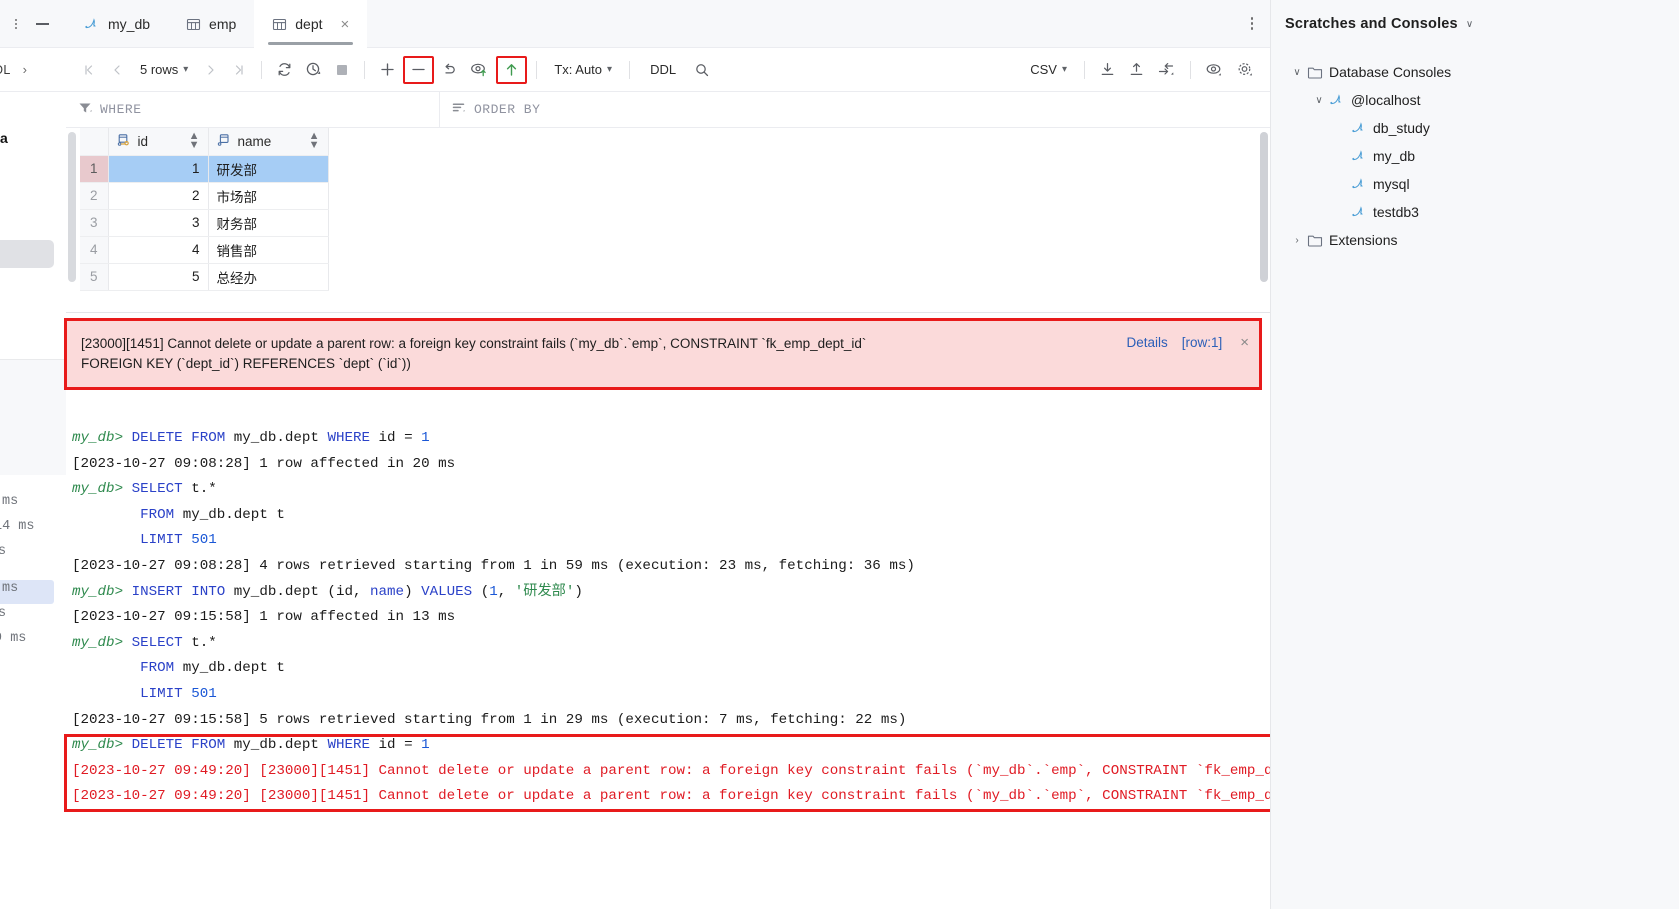 This screenshot has height=909, width=1679. Describe the element at coordinates (158, 169) in the screenshot. I see `cell-id: 1` at that location.